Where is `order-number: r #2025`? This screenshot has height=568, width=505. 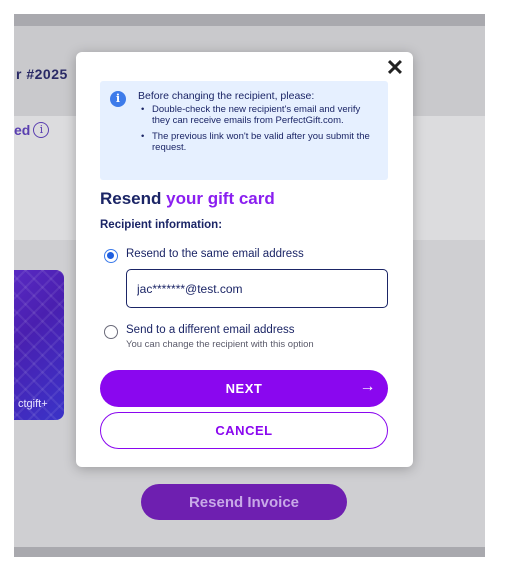 order-number: r #2025 is located at coordinates (42, 74).